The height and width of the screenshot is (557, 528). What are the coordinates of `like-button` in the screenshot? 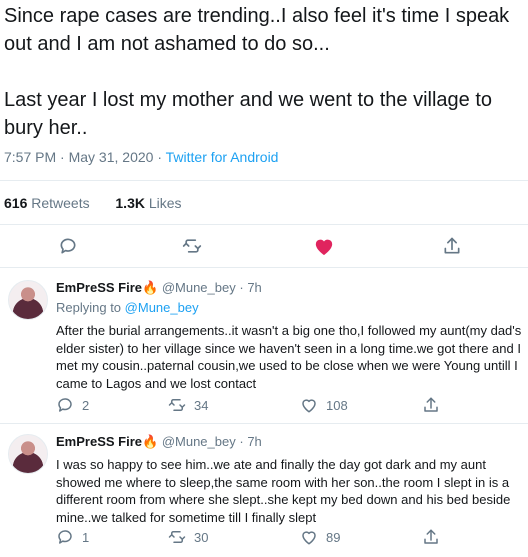 It's located at (324, 246).